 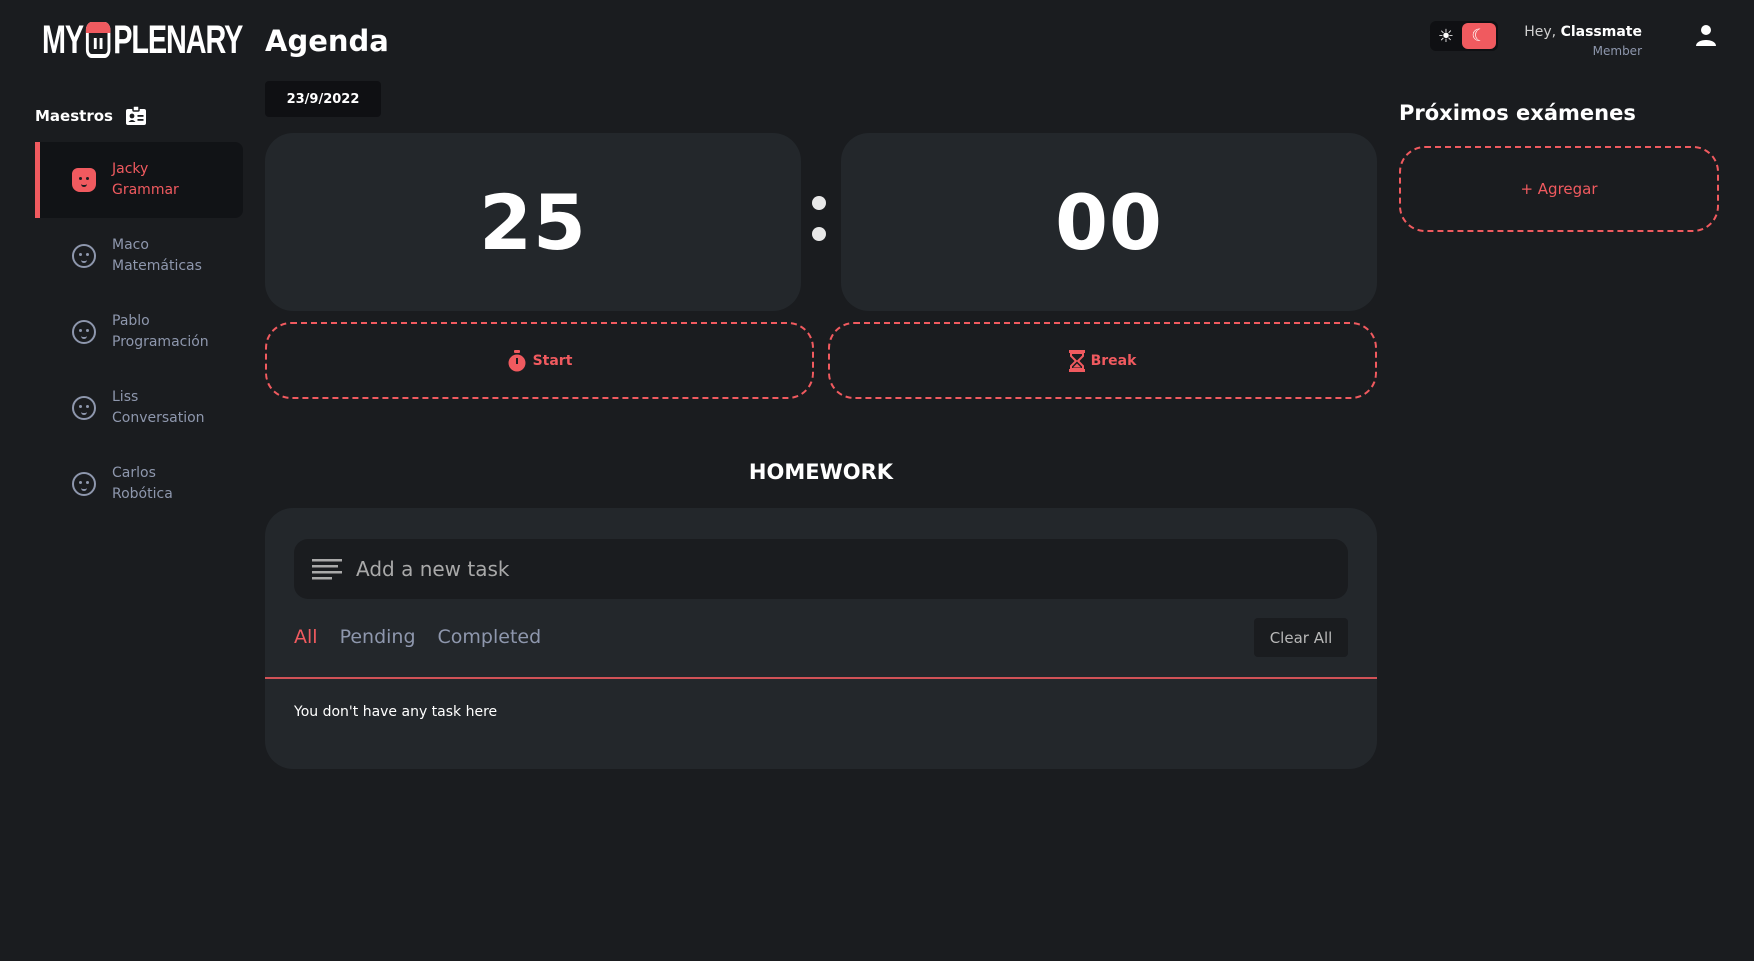 I want to click on teacher-subject: Programación, so click(x=160, y=342).